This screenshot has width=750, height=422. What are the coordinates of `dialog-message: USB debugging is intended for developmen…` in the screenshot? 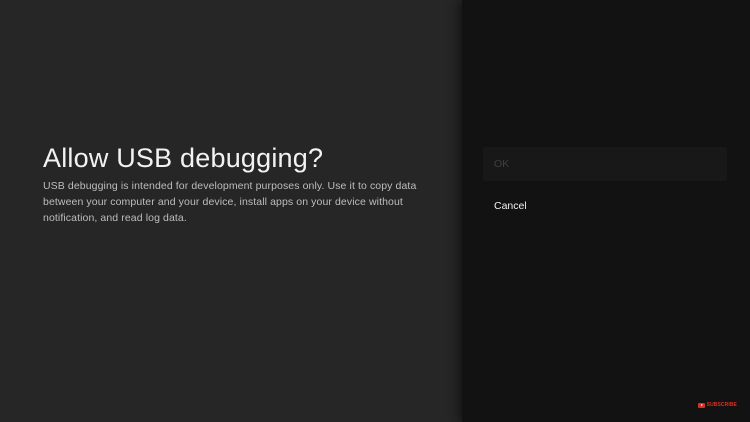 It's located at (230, 202).